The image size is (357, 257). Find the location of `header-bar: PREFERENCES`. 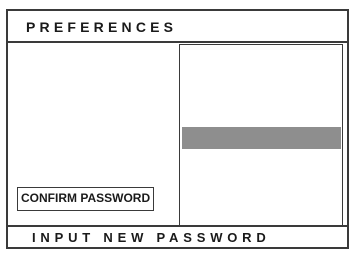

header-bar: PREFERENCES is located at coordinates (177, 27).